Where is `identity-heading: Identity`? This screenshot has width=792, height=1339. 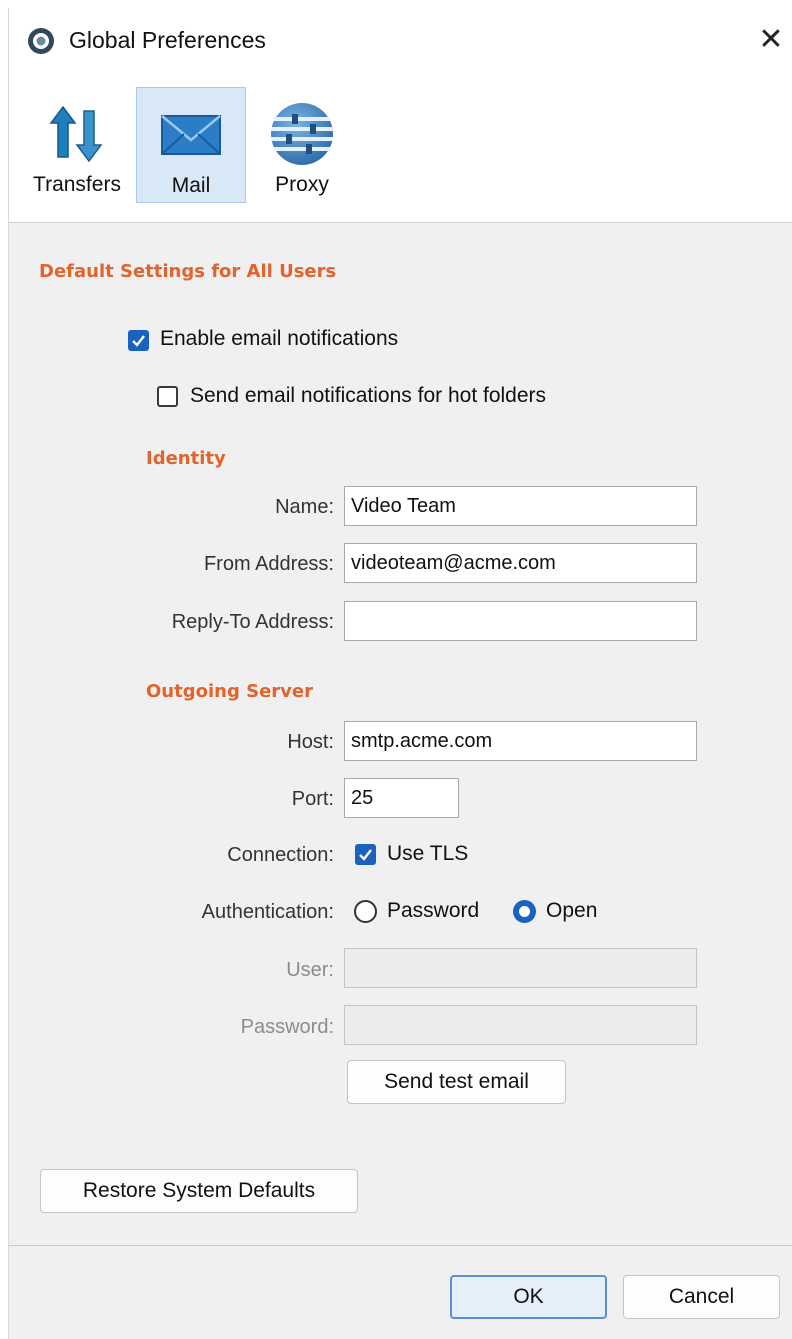
identity-heading: Identity is located at coordinates (186, 458).